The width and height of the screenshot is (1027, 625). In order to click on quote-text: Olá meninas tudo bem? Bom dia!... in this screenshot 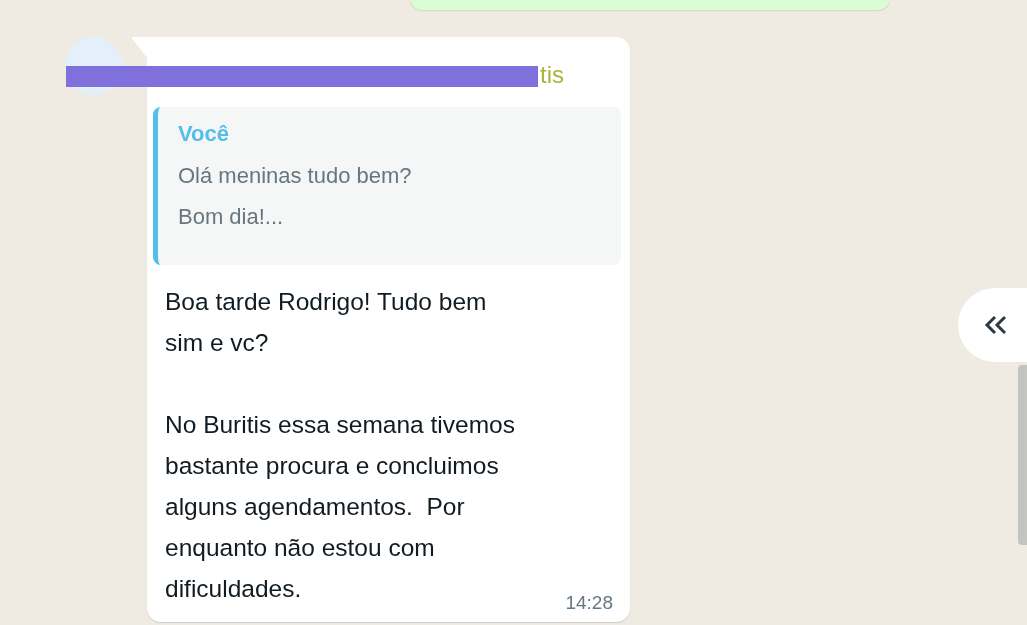, I will do `click(295, 196)`.